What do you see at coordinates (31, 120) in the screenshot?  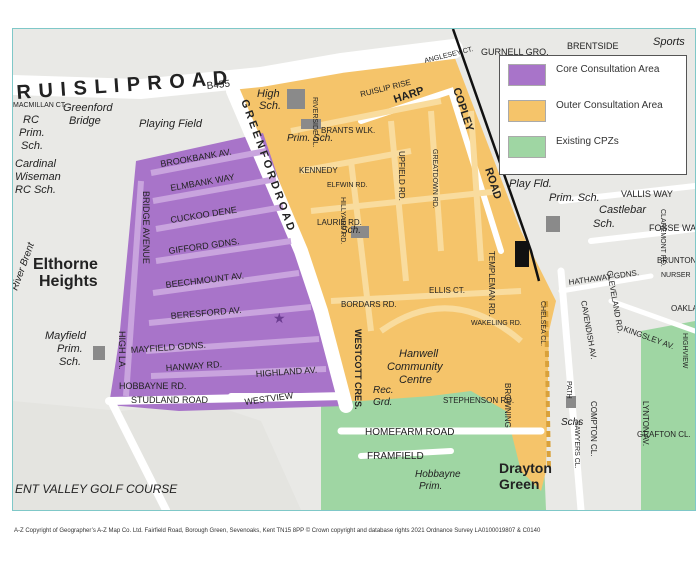 I see `label-rc-prim-1: RC` at bounding box center [31, 120].